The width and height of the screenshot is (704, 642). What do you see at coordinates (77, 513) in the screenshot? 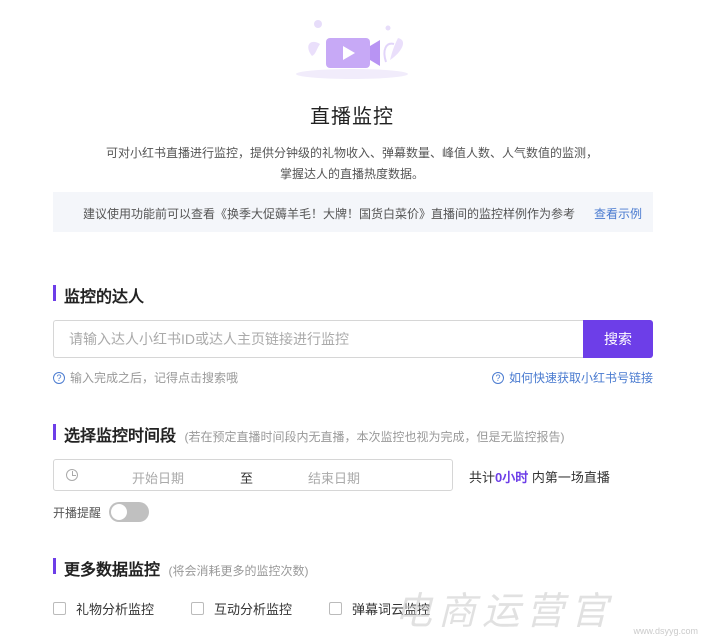
I see `live-remind-label: 开播提醒` at bounding box center [77, 513].